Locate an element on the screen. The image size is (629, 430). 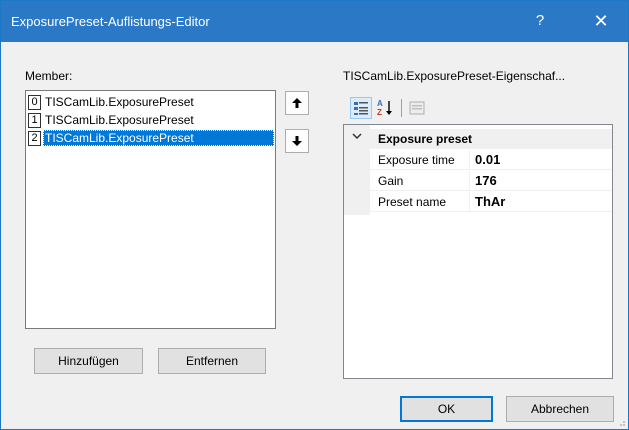
help-button: ? is located at coordinates (540, 21).